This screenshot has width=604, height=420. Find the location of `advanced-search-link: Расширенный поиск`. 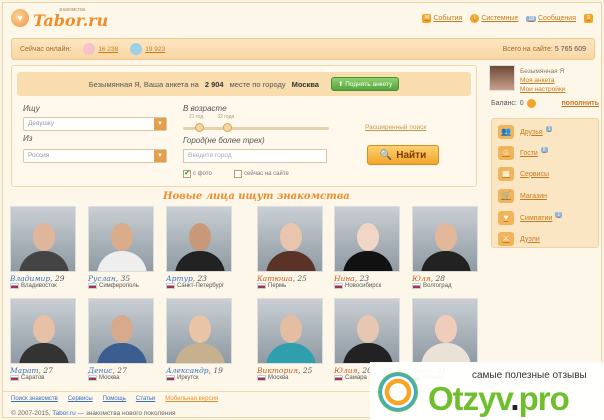

advanced-search-link: Расширенный поиск is located at coordinates (395, 127).